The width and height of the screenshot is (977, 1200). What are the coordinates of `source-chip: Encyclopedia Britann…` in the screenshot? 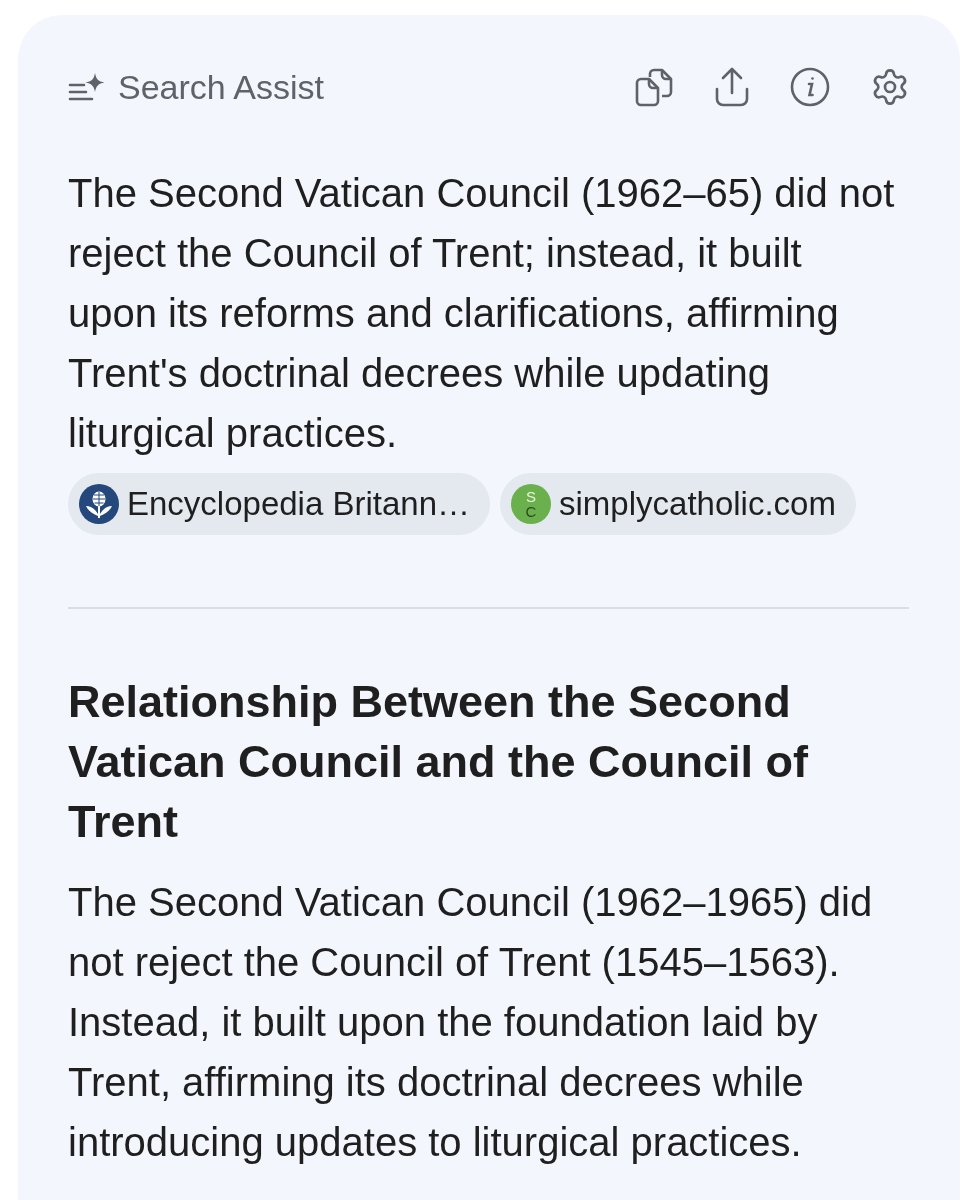 It's located at (279, 504).